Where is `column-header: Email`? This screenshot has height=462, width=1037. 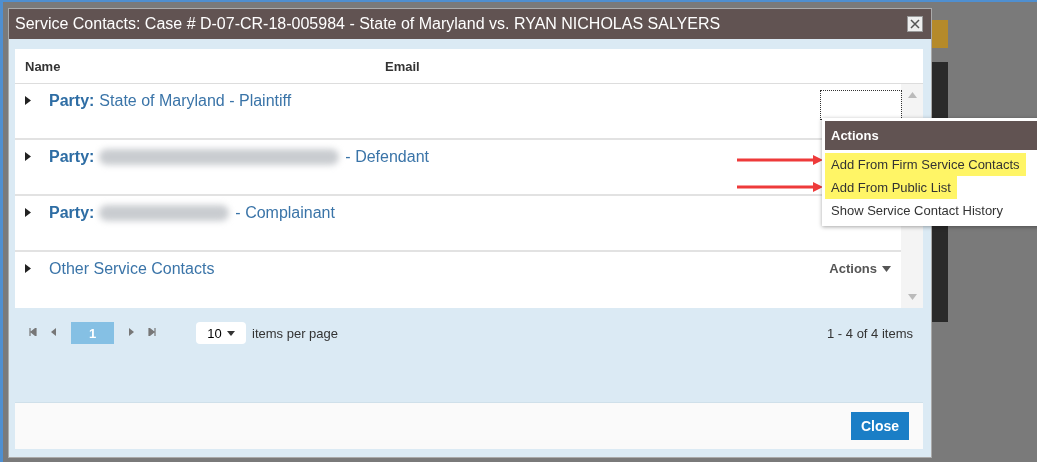 column-header: Email is located at coordinates (402, 66).